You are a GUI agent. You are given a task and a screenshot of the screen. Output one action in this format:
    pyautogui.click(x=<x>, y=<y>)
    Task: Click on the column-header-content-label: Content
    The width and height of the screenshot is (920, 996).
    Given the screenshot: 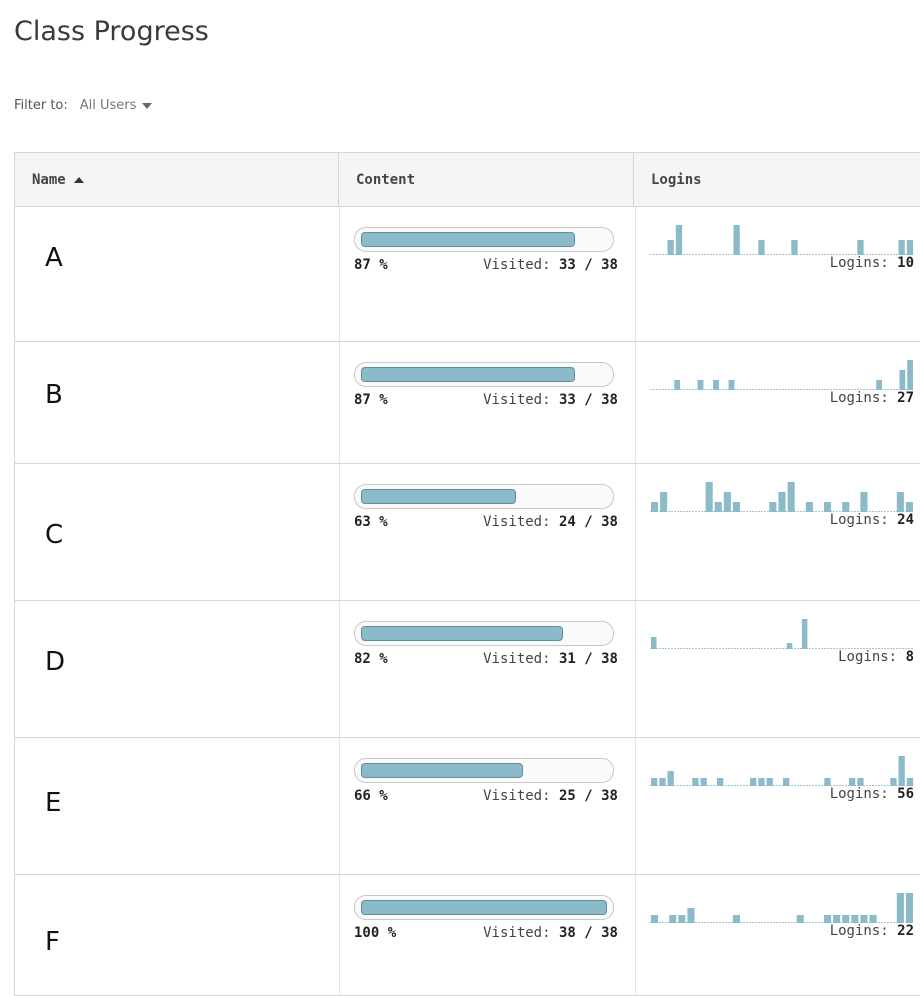 What is the action you would take?
    pyautogui.click(x=386, y=179)
    